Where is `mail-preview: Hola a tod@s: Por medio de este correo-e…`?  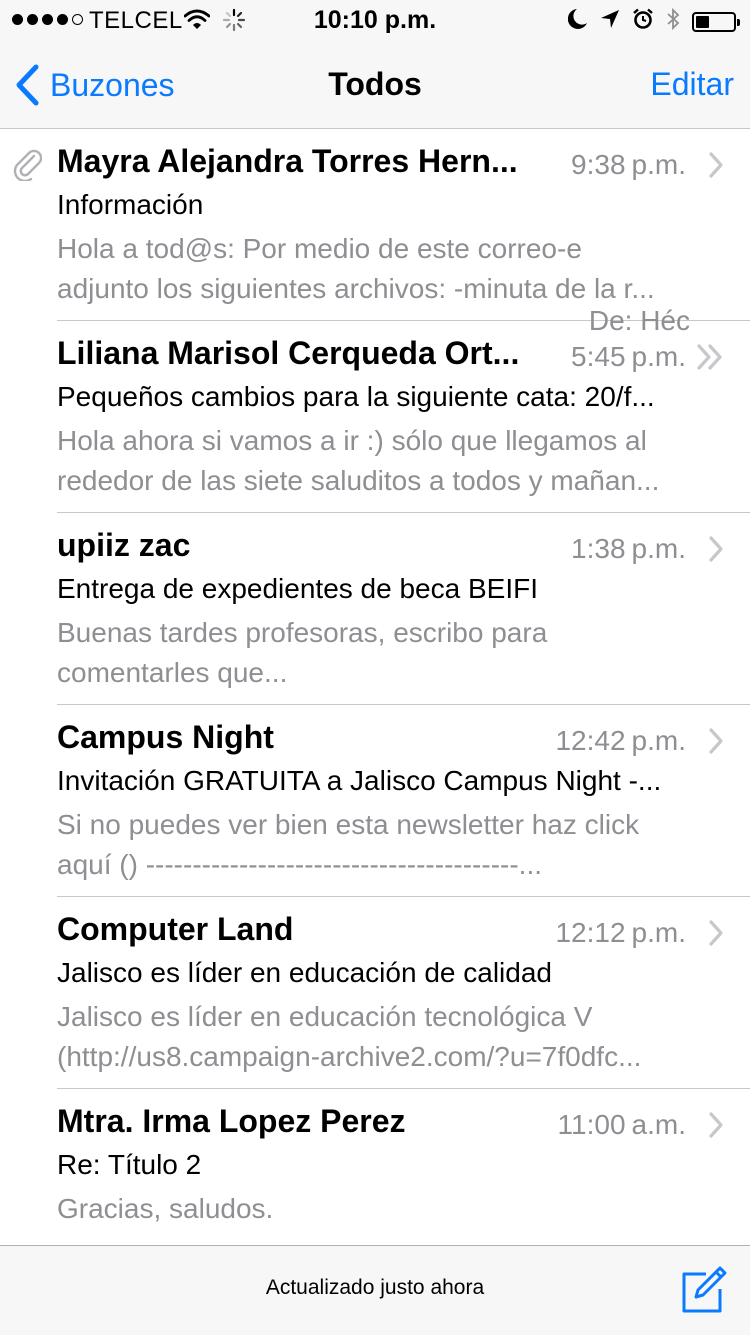 mail-preview: Hola a tod@s: Por medio de este correo-e… is located at coordinates (387, 269).